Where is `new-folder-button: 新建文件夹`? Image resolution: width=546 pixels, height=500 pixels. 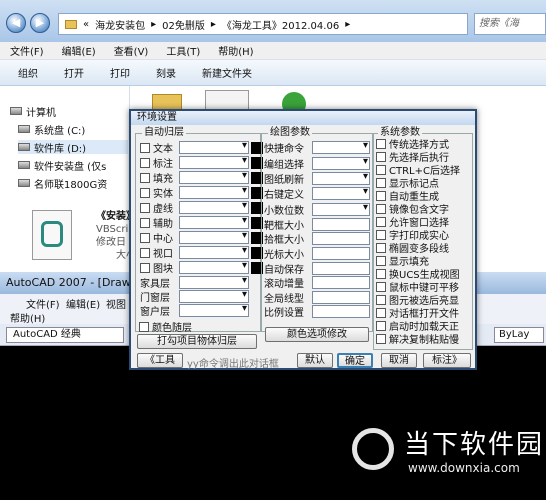 new-folder-button: 新建文件夹 is located at coordinates (227, 72).